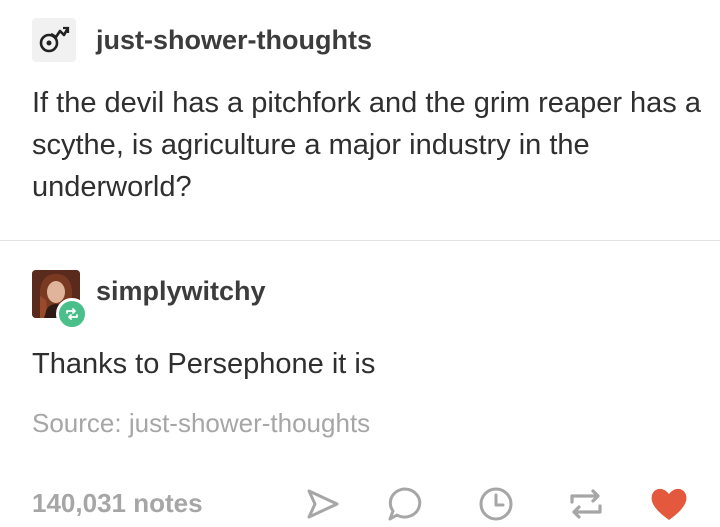  What do you see at coordinates (204, 364) in the screenshot?
I see `reblog-text: Thanks to Persephone it is` at bounding box center [204, 364].